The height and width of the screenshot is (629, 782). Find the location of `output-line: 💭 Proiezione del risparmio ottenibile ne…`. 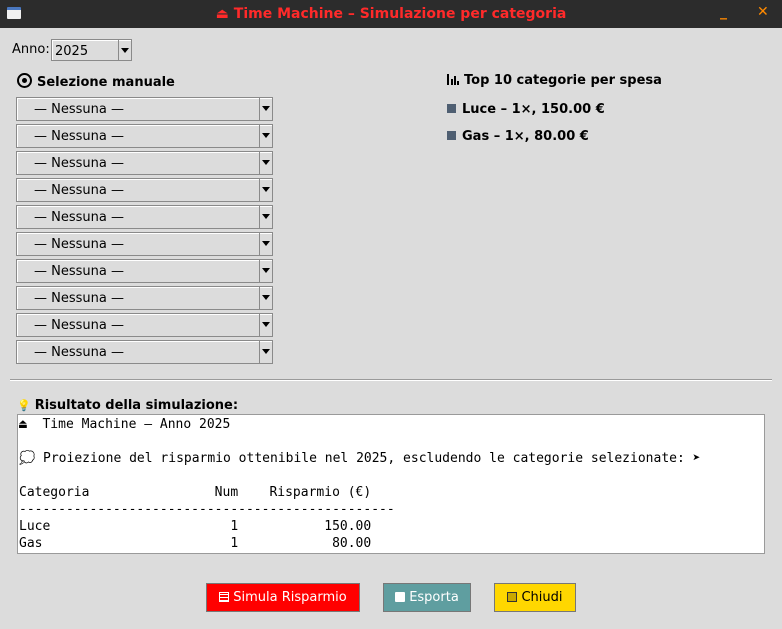

output-line: 💭 Proiezione del risparmio ottenibile ne… is located at coordinates (360, 458).